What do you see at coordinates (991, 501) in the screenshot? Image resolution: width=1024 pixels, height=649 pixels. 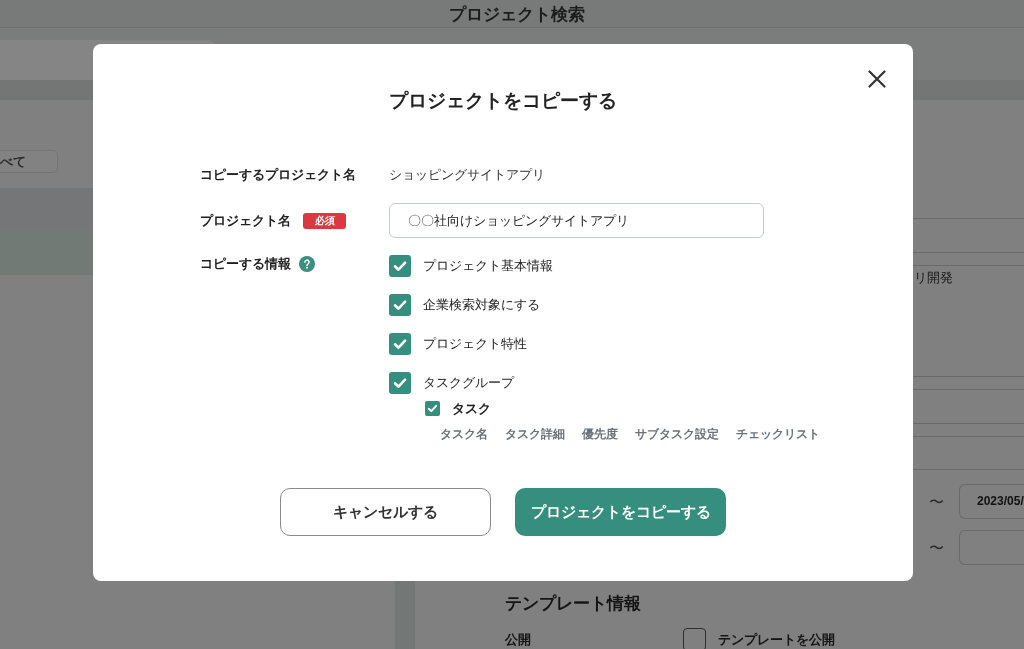 I see `date-field: 2023/05/` at bounding box center [991, 501].